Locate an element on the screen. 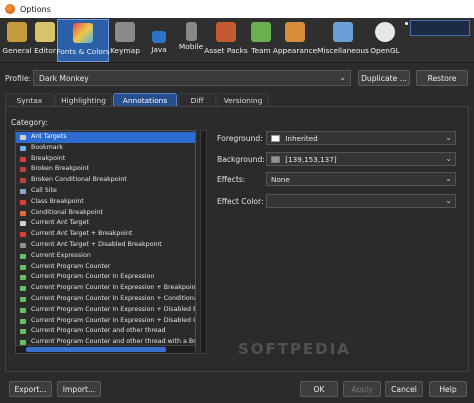 The width and height of the screenshot is (474, 403). apply-button: Apply is located at coordinates (362, 389).